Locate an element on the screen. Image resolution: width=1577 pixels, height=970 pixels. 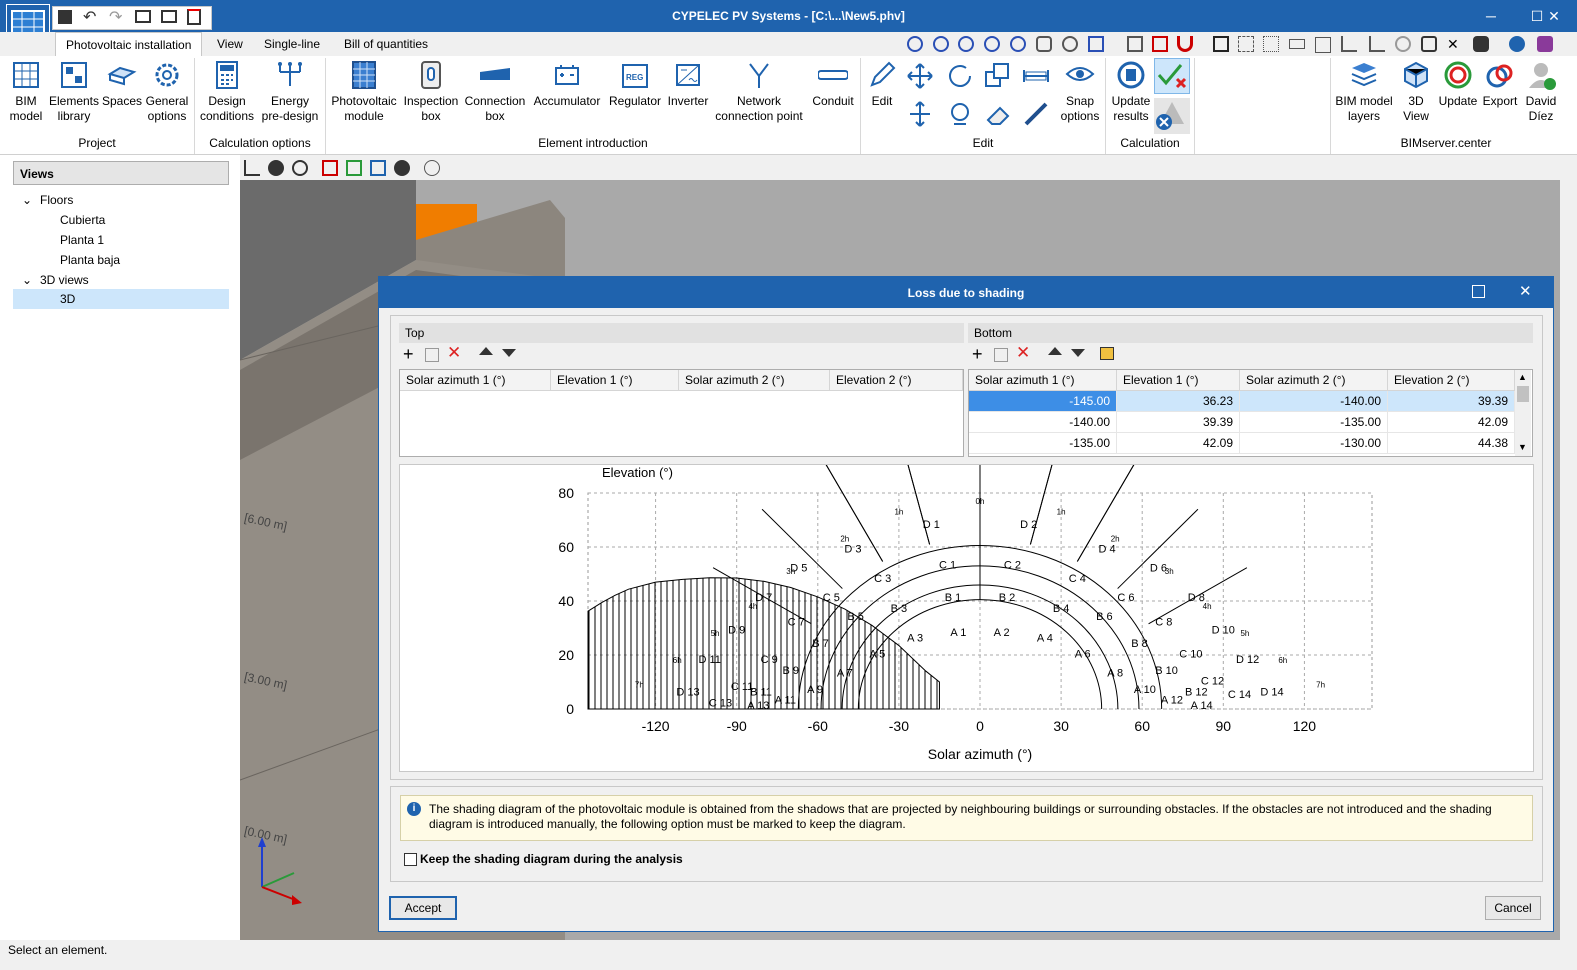
table-cell: -135.00 is located at coordinates (1313, 422).